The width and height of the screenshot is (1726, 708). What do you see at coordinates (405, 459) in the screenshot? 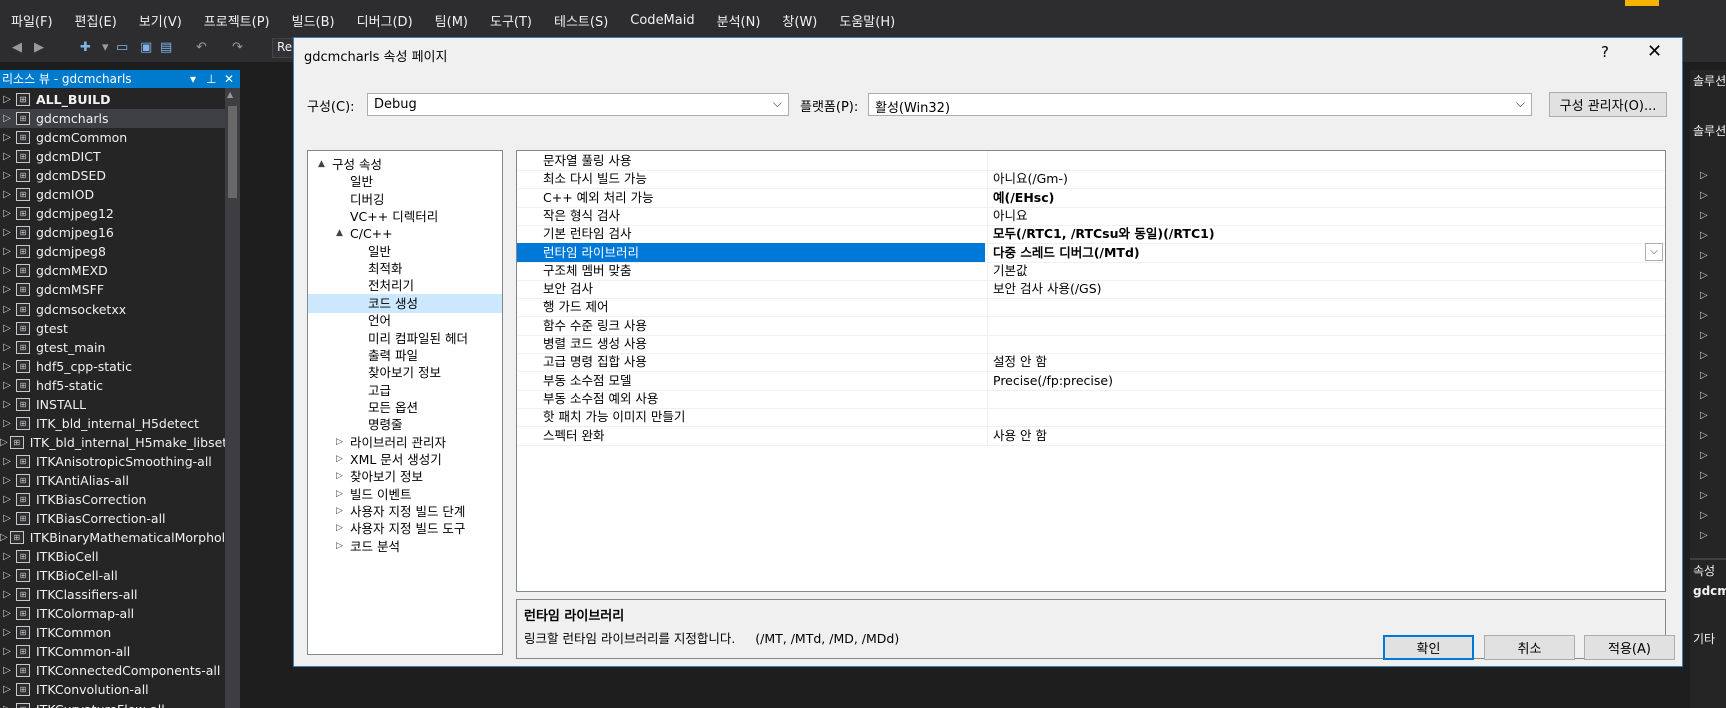
I see `tree-node: ▷ XML 문서 생성기` at bounding box center [405, 459].